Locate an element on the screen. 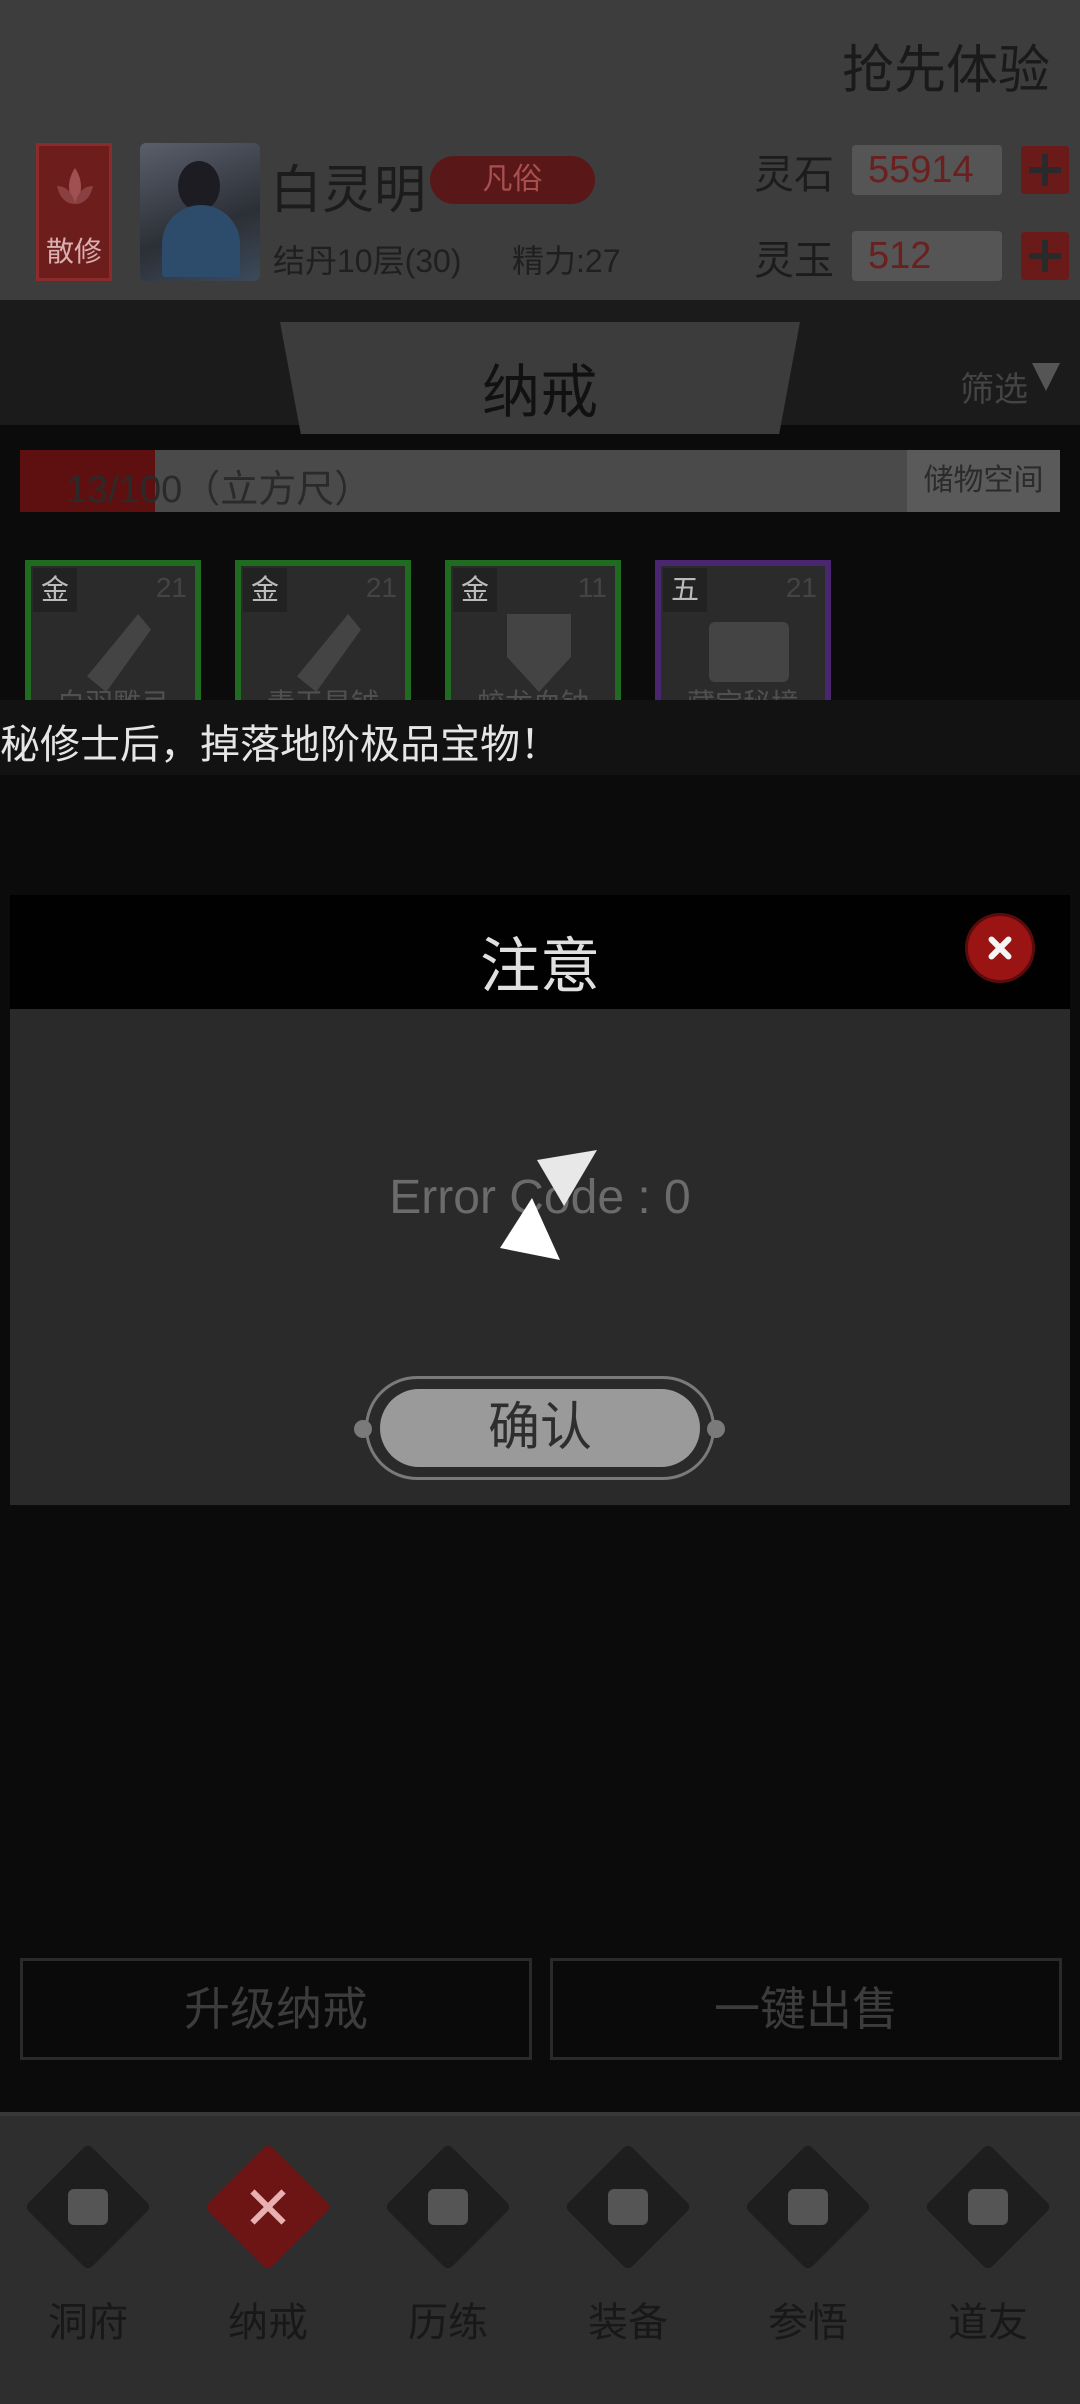  axe-icon is located at coordinates (329, 653).